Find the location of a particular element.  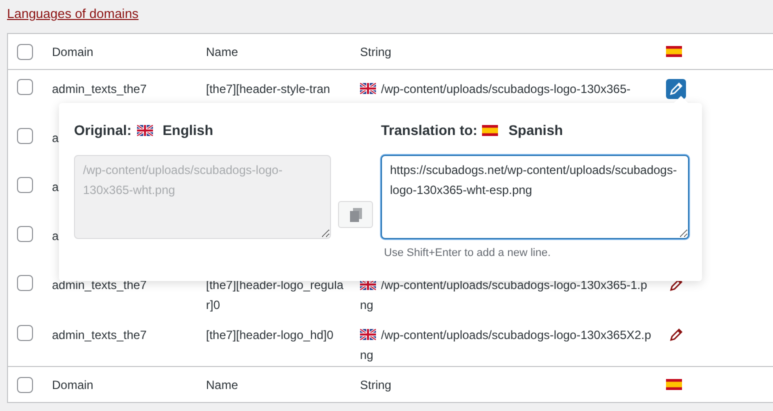

translation-label: Translation to: is located at coordinates (429, 130).